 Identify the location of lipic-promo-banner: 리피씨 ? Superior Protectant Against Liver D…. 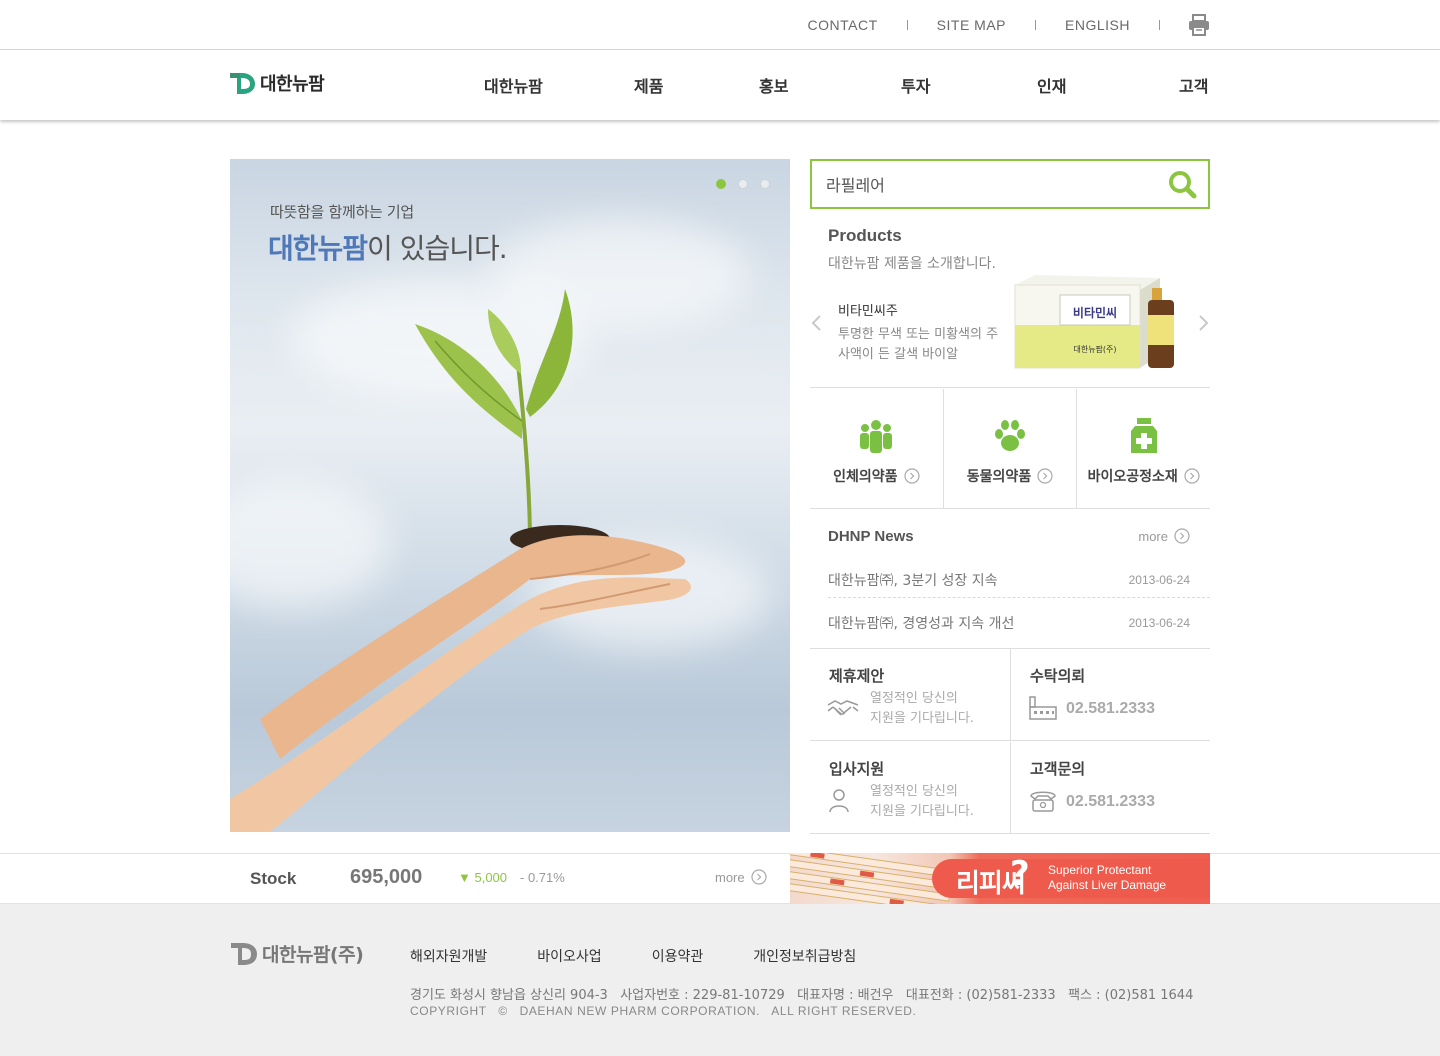
(1000, 878).